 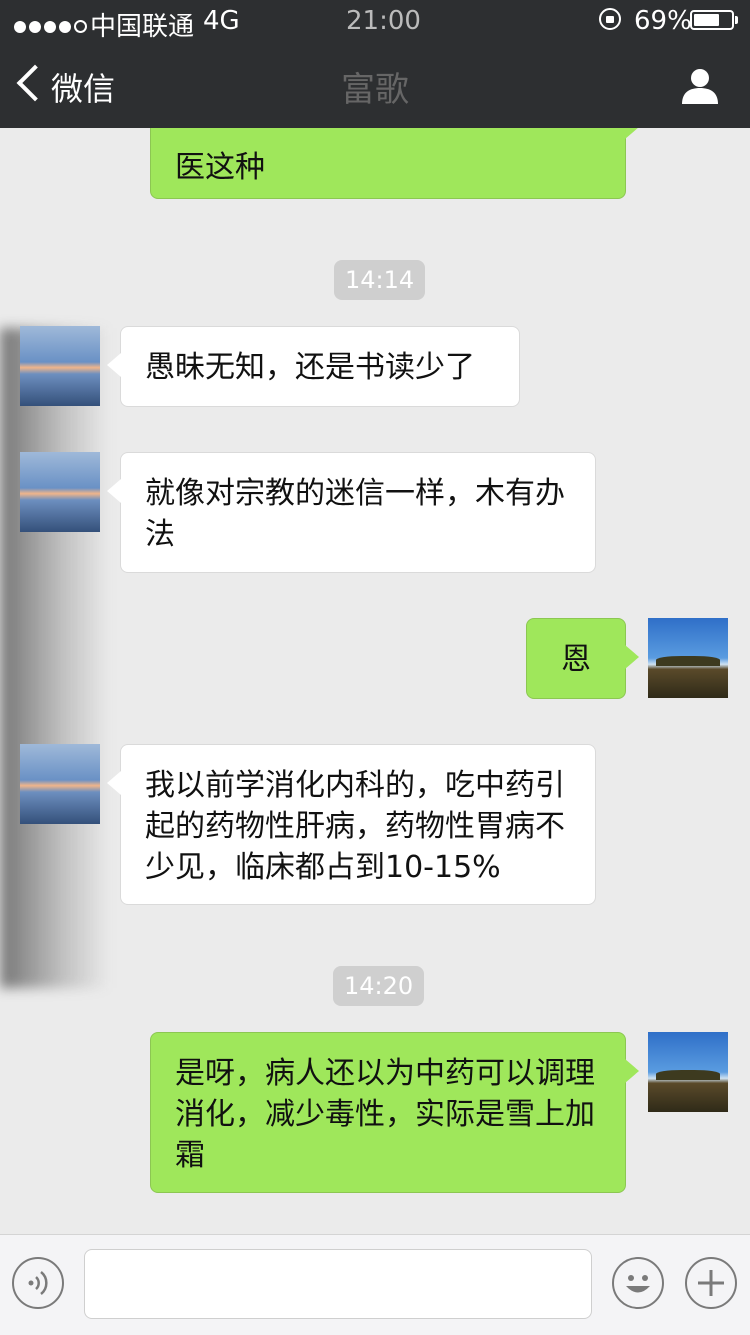 I want to click on message-bubble-incoming: 愚昧无知，还是书读少了, so click(x=313, y=366).